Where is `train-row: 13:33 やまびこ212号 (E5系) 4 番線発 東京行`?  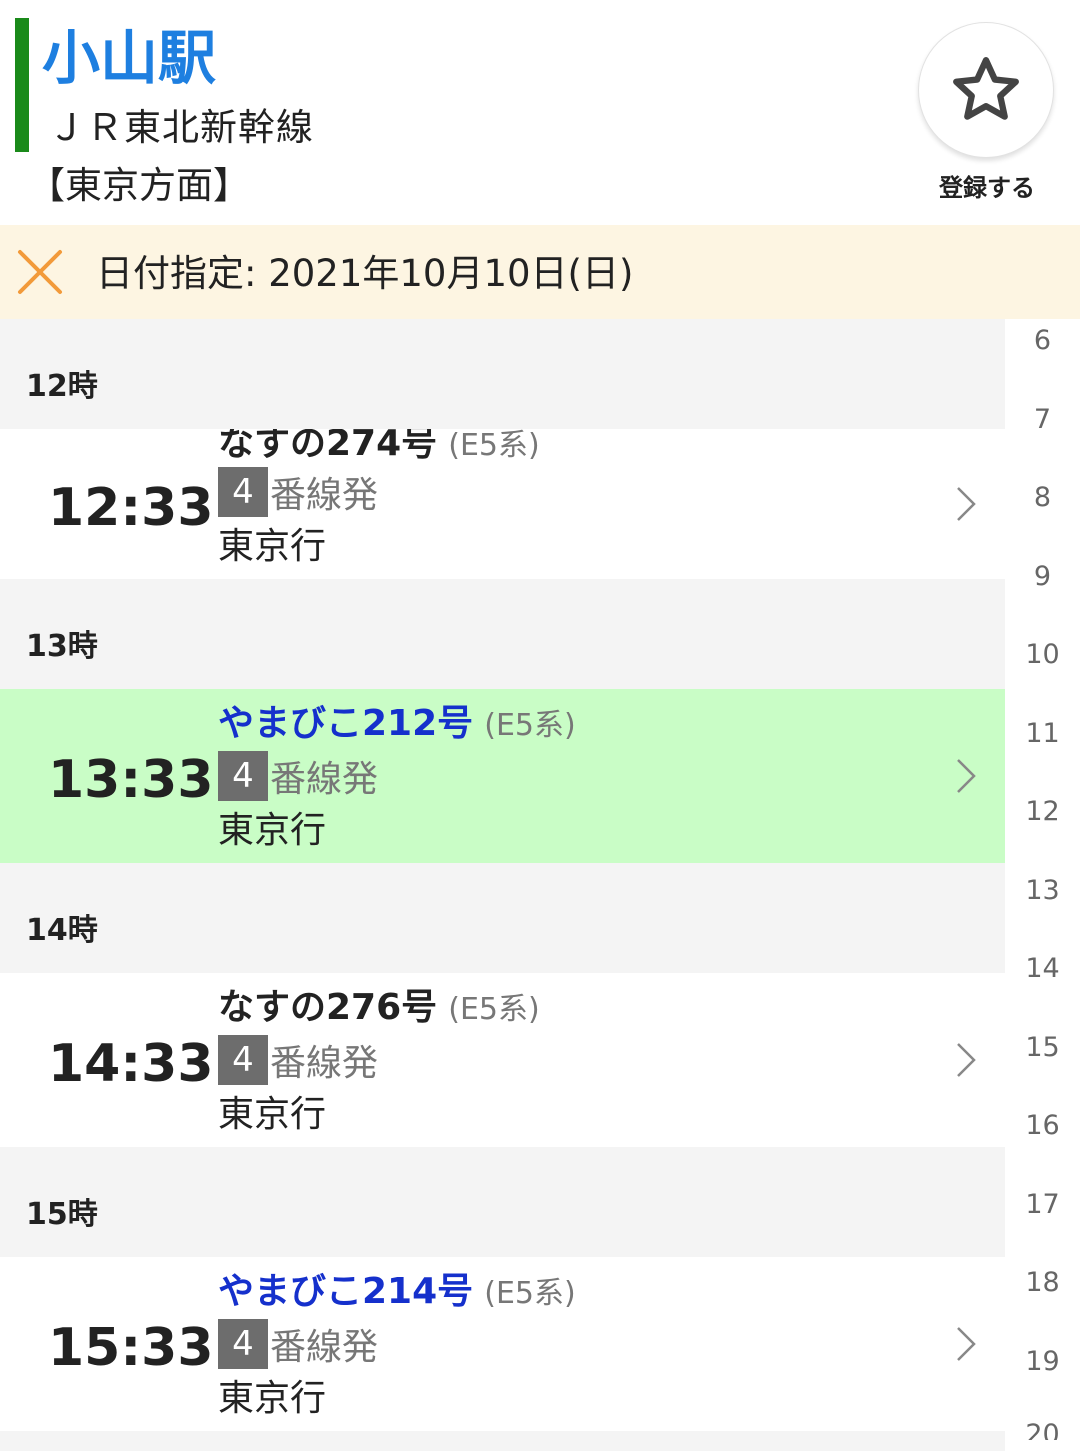 train-row: 13:33 やまびこ212号 (E5系) 4 番線発 東京行 is located at coordinates (502, 776).